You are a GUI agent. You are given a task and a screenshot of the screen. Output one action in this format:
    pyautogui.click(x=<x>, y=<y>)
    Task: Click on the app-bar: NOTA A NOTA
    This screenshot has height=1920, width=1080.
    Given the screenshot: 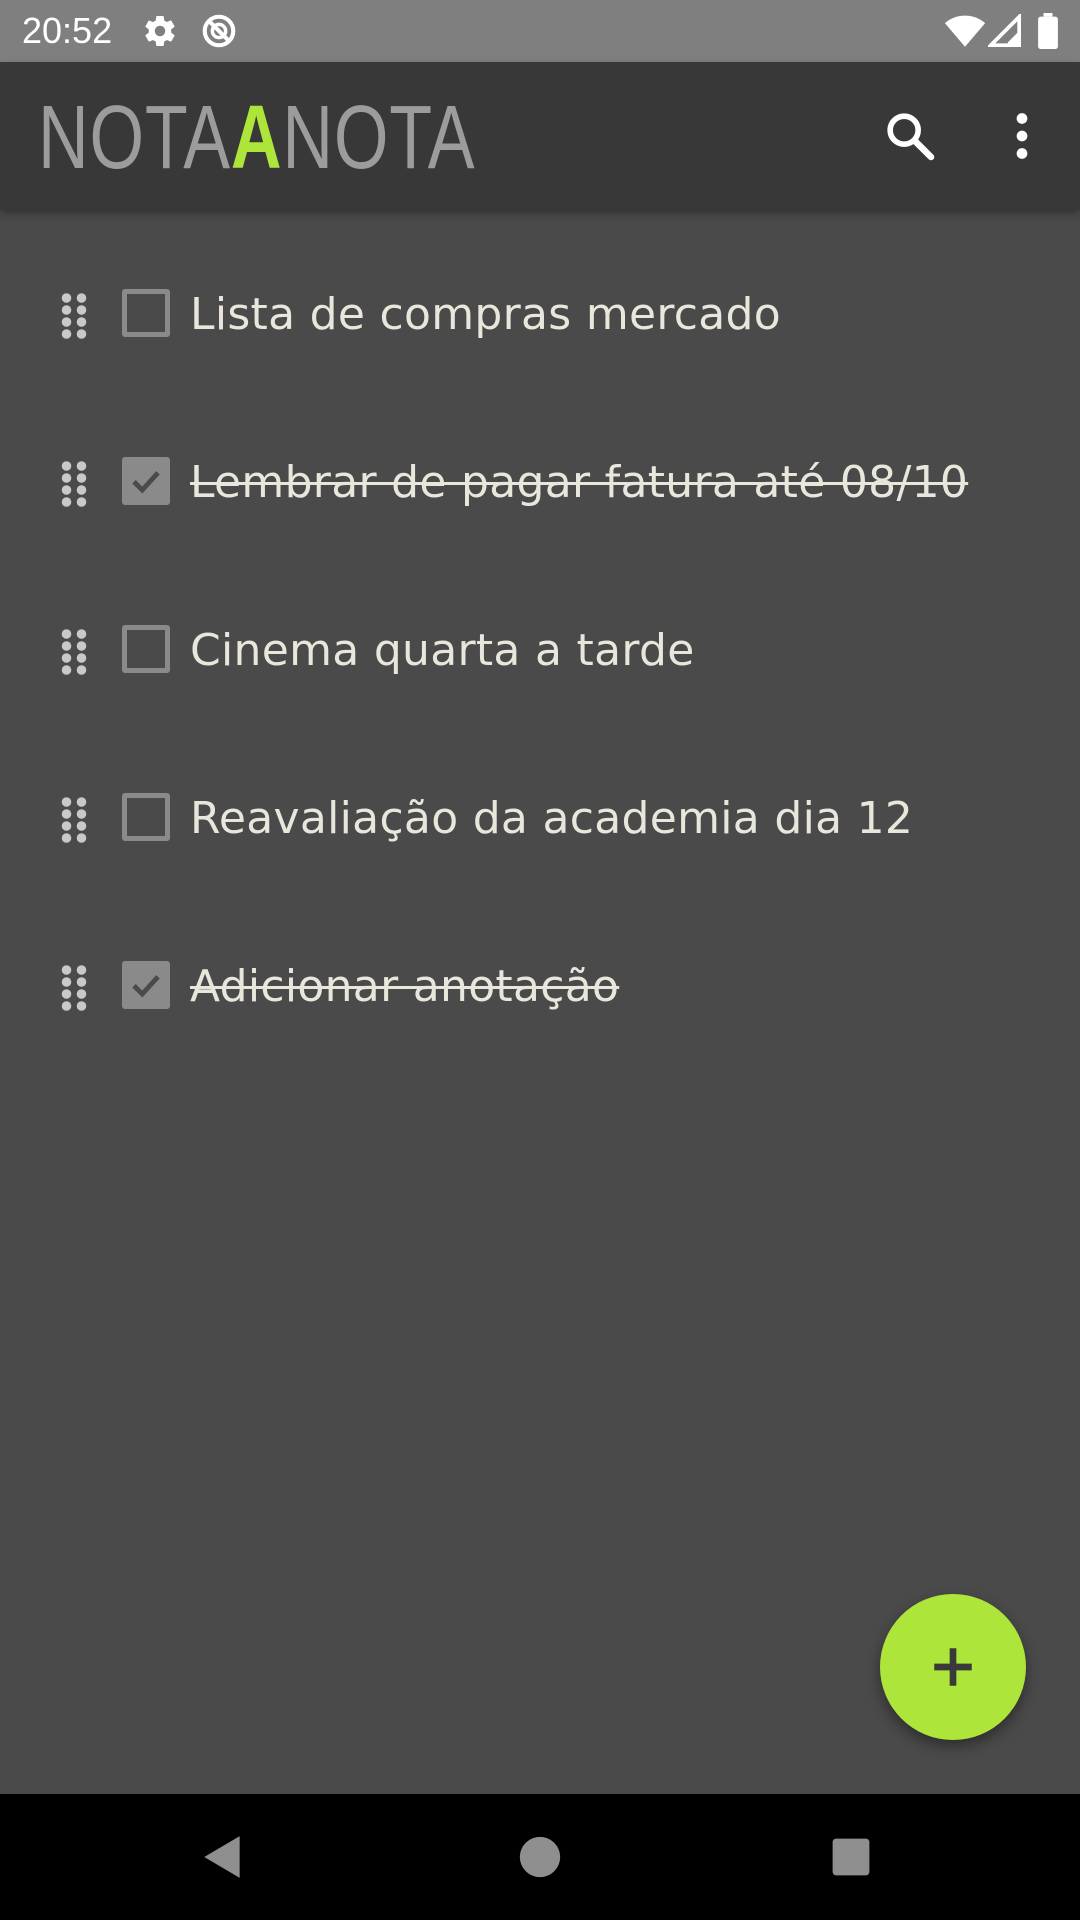 What is the action you would take?
    pyautogui.click(x=540, y=135)
    